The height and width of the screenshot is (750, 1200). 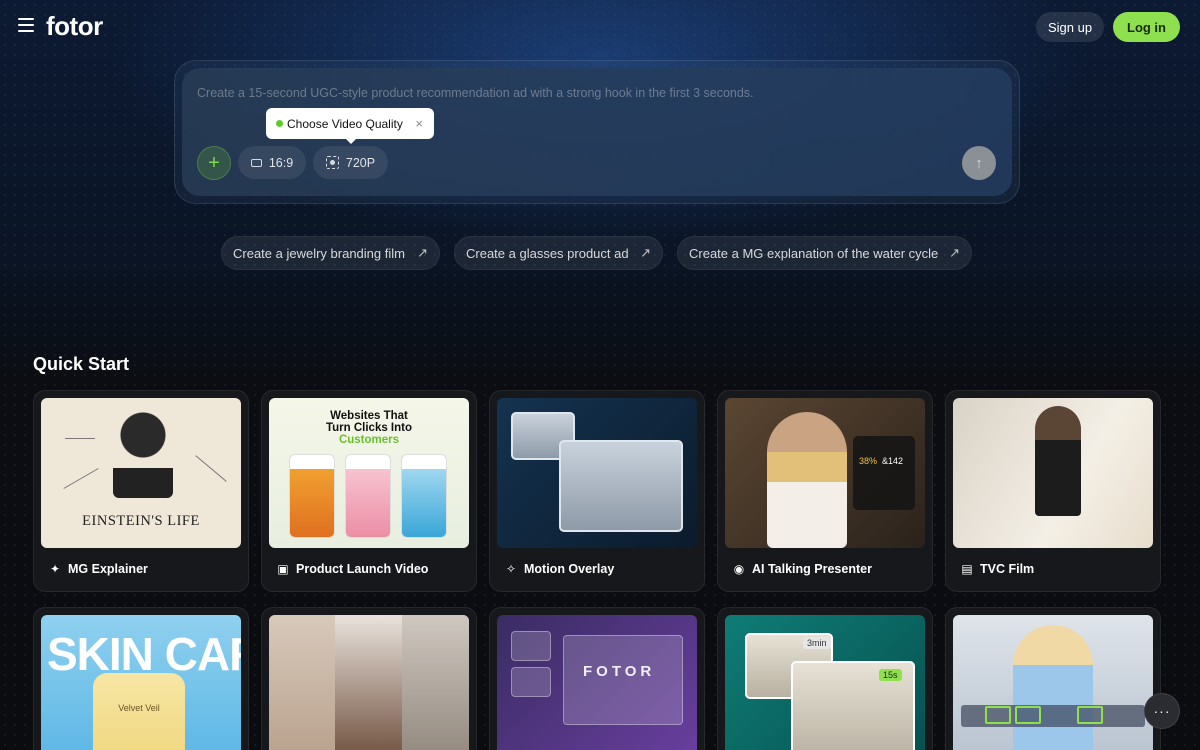 I want to click on thumbnail-caption: FOTOR, so click(x=619, y=671).